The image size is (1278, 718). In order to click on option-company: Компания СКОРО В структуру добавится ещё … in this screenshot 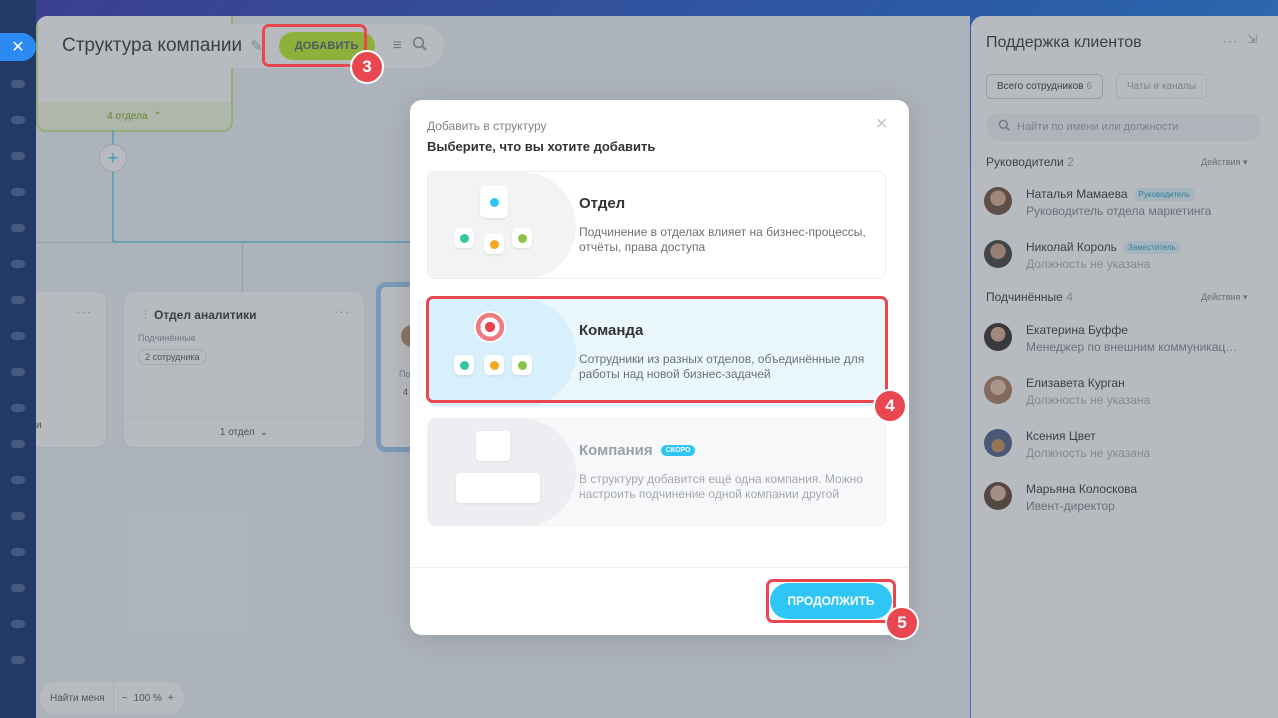, I will do `click(656, 472)`.